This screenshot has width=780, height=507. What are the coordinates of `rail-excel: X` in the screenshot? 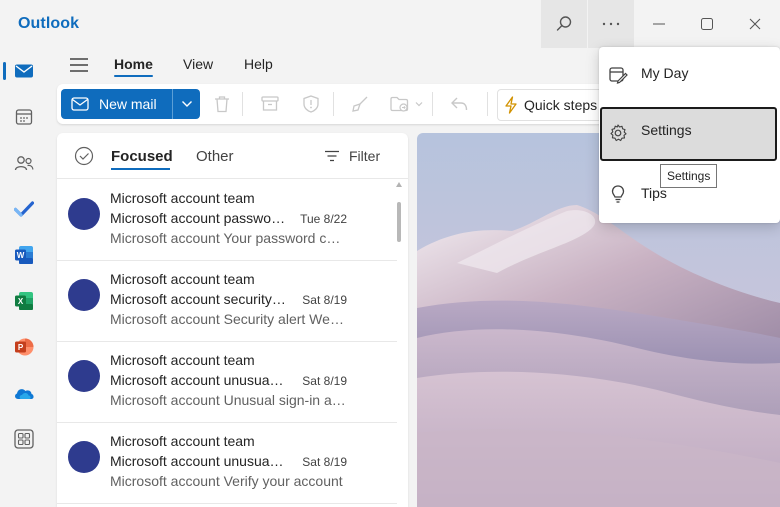 It's located at (24, 301).